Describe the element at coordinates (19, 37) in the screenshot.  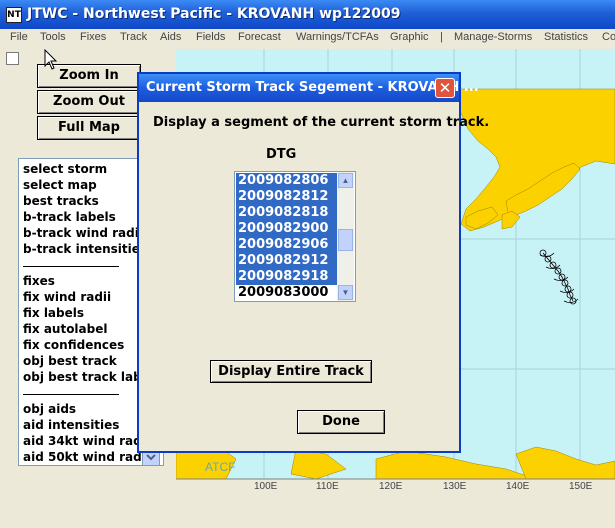
I see `menu-file: File` at that location.